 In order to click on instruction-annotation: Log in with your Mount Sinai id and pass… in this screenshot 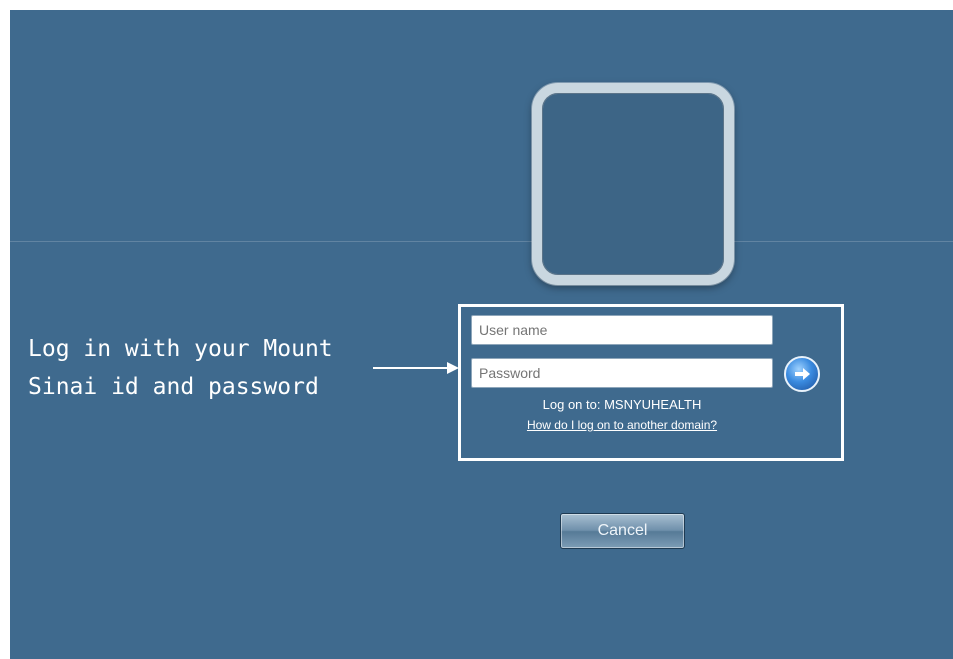, I will do `click(180, 368)`.